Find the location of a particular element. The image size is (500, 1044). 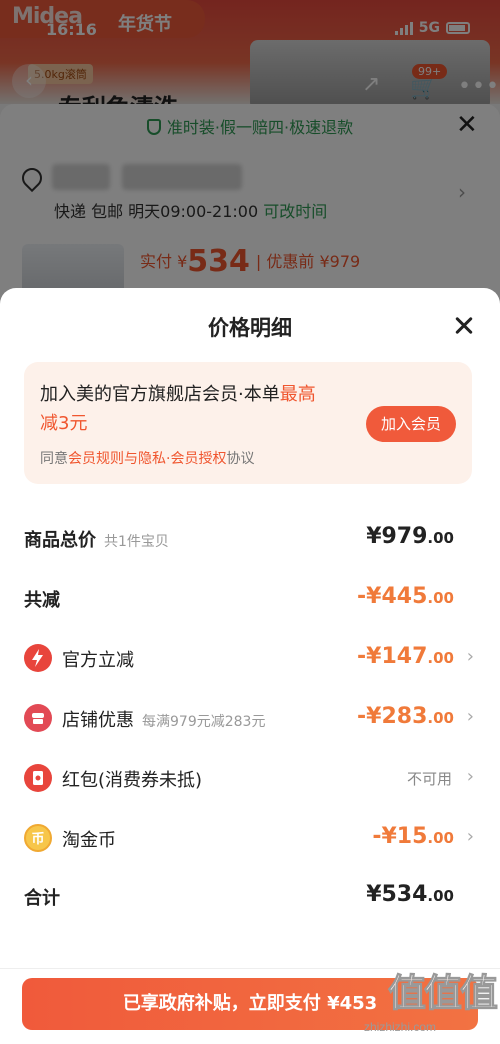

member-agreement: 同意会员规则与隐私·会员授权协议 is located at coordinates (147, 458).